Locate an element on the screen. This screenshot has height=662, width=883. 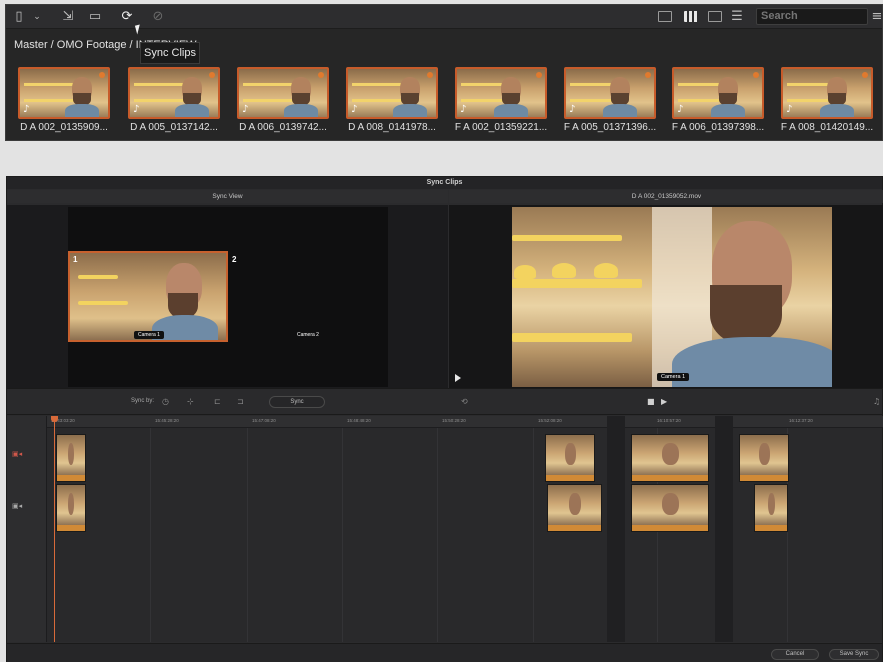
play-icon: ▶ is located at coordinates (664, 401).